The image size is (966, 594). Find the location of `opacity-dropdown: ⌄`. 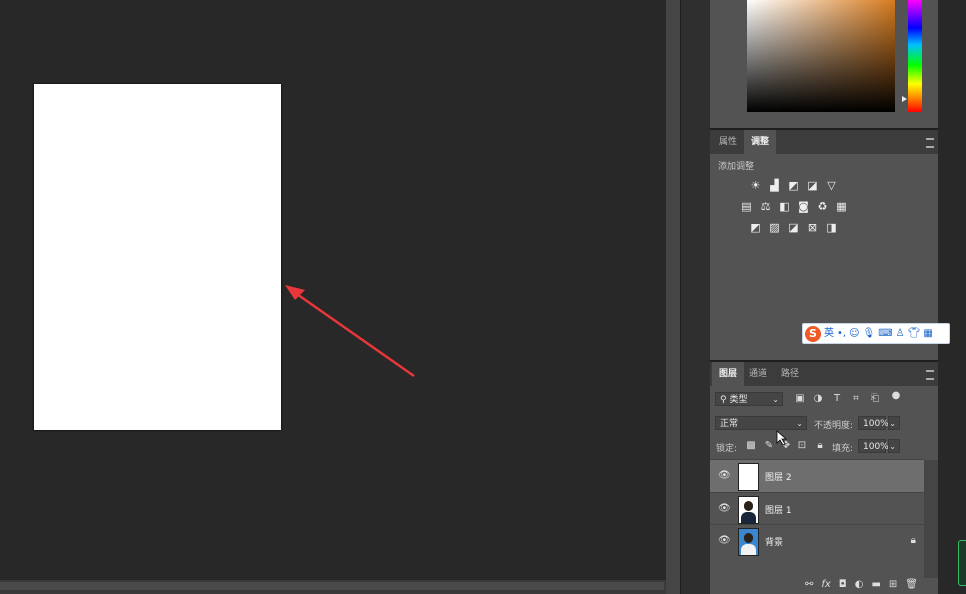

opacity-dropdown: ⌄ is located at coordinates (894, 423).